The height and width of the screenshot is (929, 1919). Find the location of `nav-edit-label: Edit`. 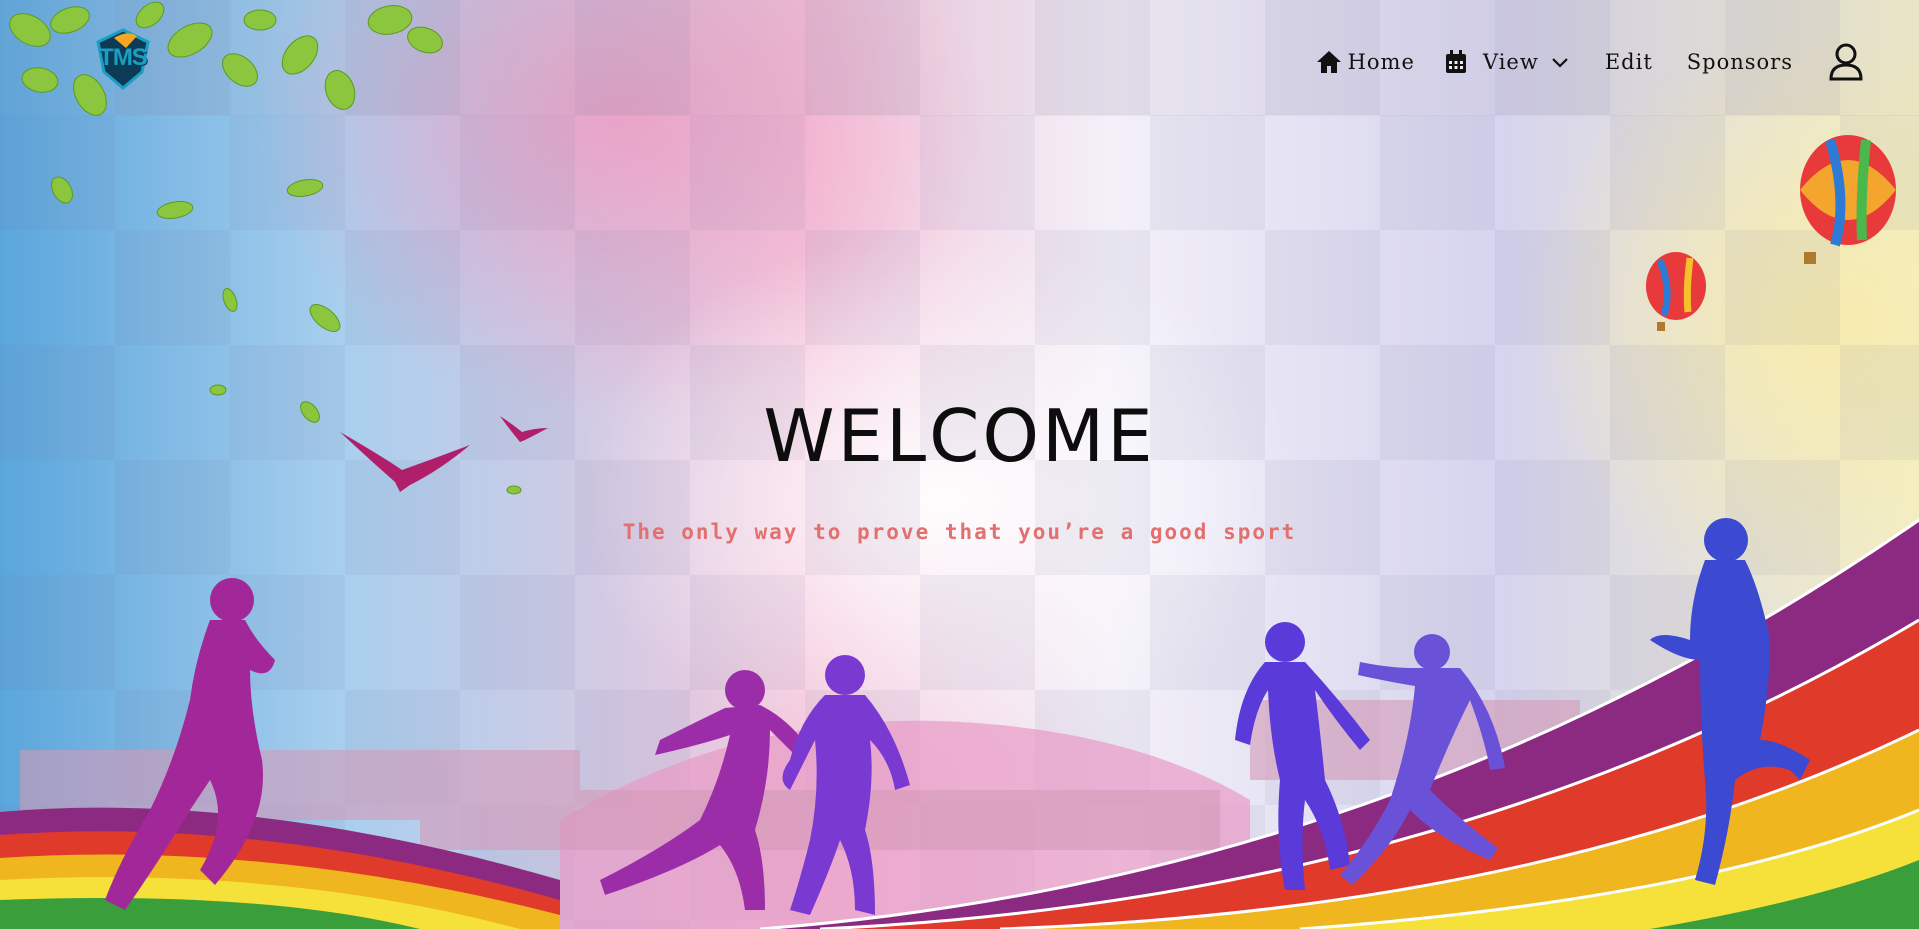

nav-edit-label: Edit is located at coordinates (1628, 62).